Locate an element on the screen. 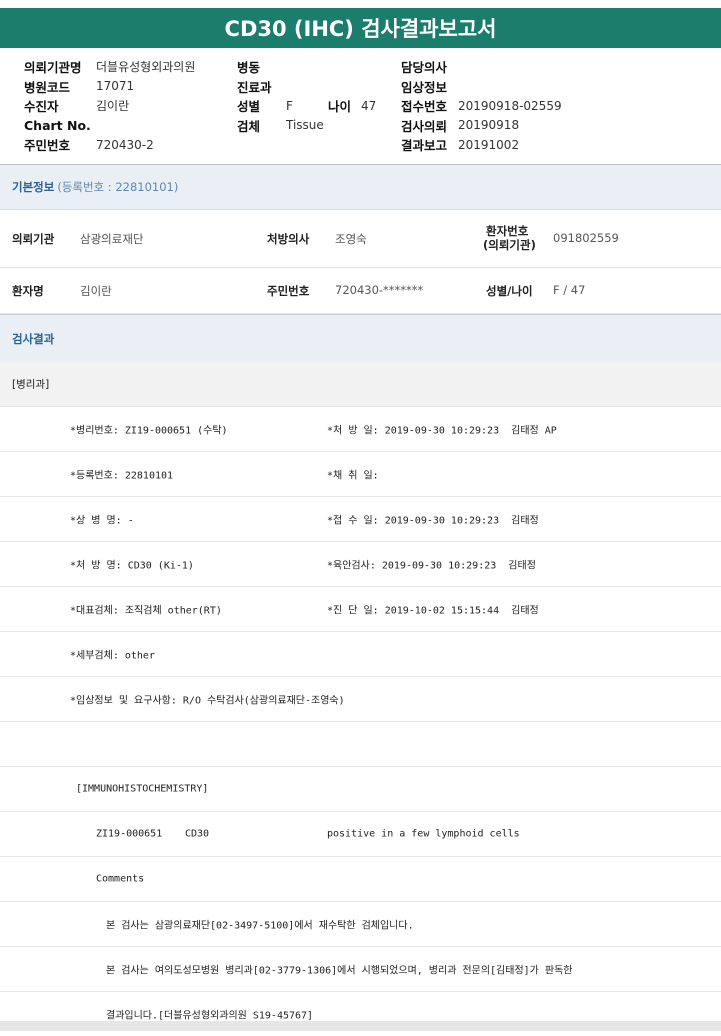 The height and width of the screenshot is (1036, 721). result-left: *등록번호: 22810101 is located at coordinates (122, 476).